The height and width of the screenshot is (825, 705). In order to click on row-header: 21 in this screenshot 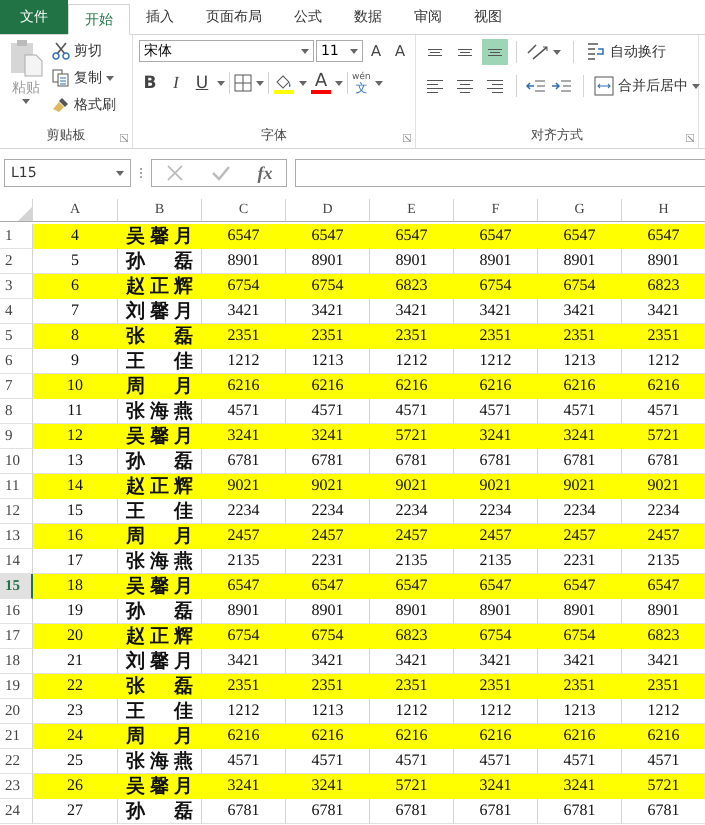, I will do `click(16, 736)`.